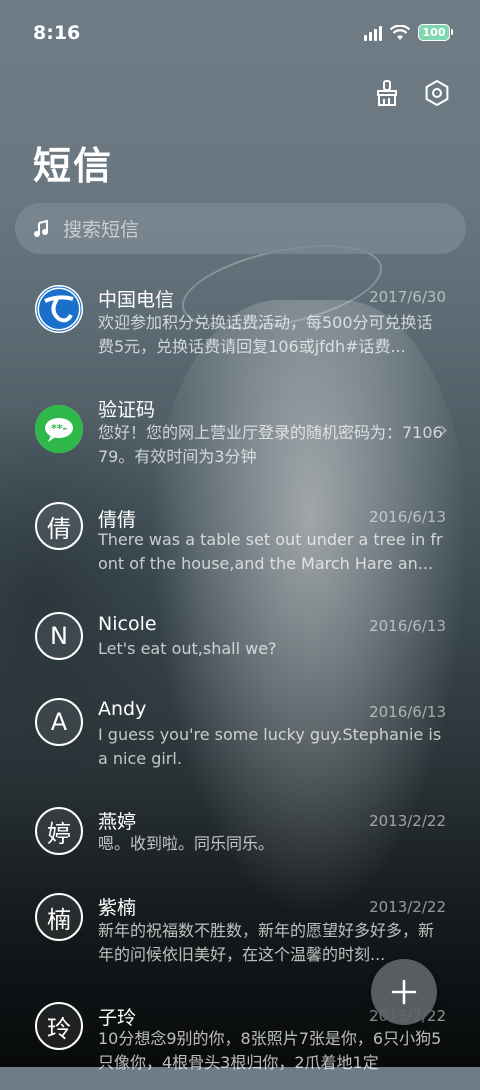 This screenshot has height=1090, width=480. I want to click on avatar: 玲, so click(59, 1026).